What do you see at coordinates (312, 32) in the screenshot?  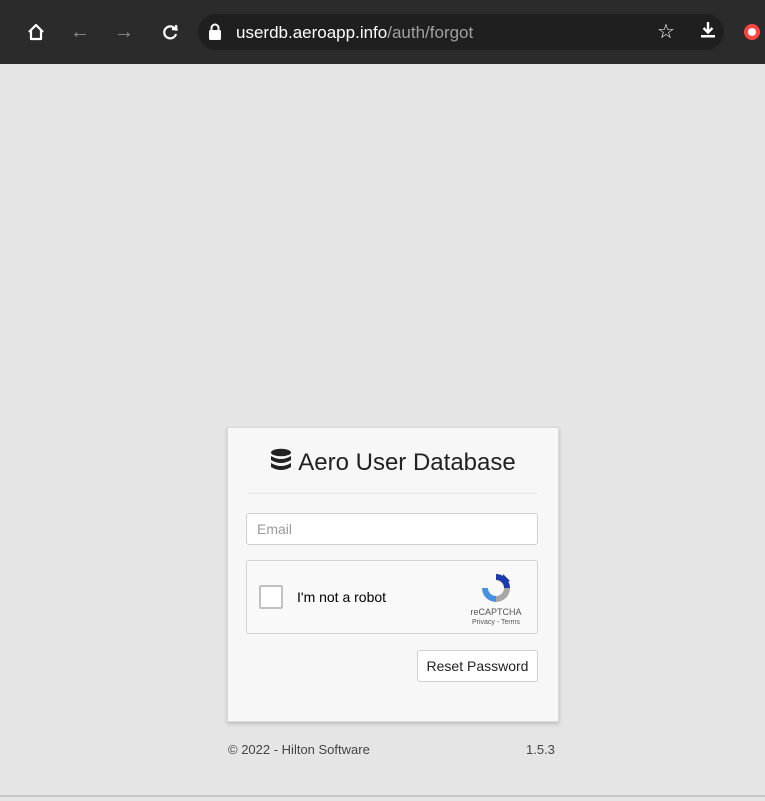 I see `url-host: userdb.aeroapp.info` at bounding box center [312, 32].